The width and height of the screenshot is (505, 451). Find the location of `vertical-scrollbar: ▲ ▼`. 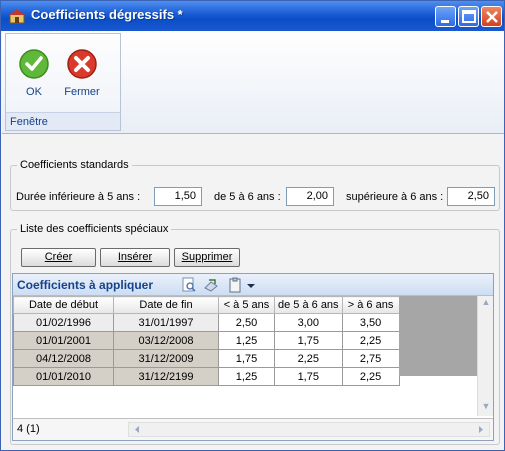

vertical-scrollbar: ▲ ▼ is located at coordinates (485, 356).